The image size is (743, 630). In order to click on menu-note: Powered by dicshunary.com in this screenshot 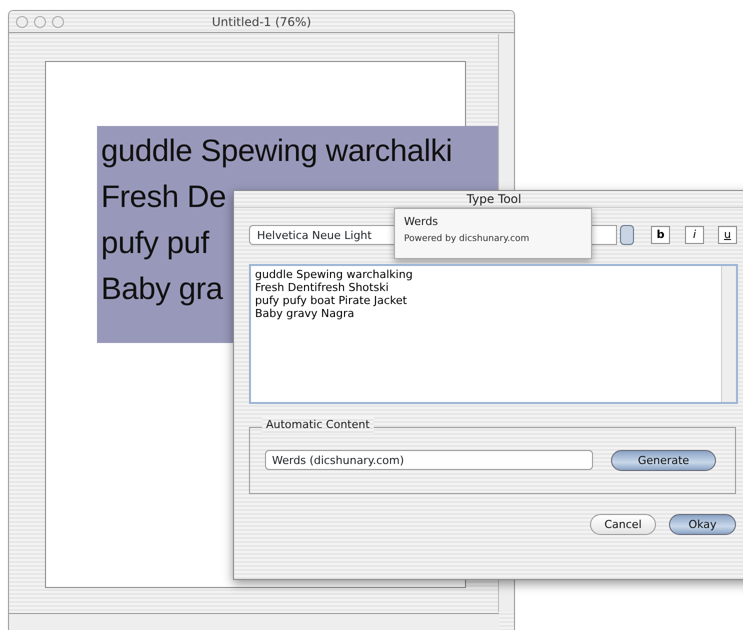, I will do `click(467, 239)`.